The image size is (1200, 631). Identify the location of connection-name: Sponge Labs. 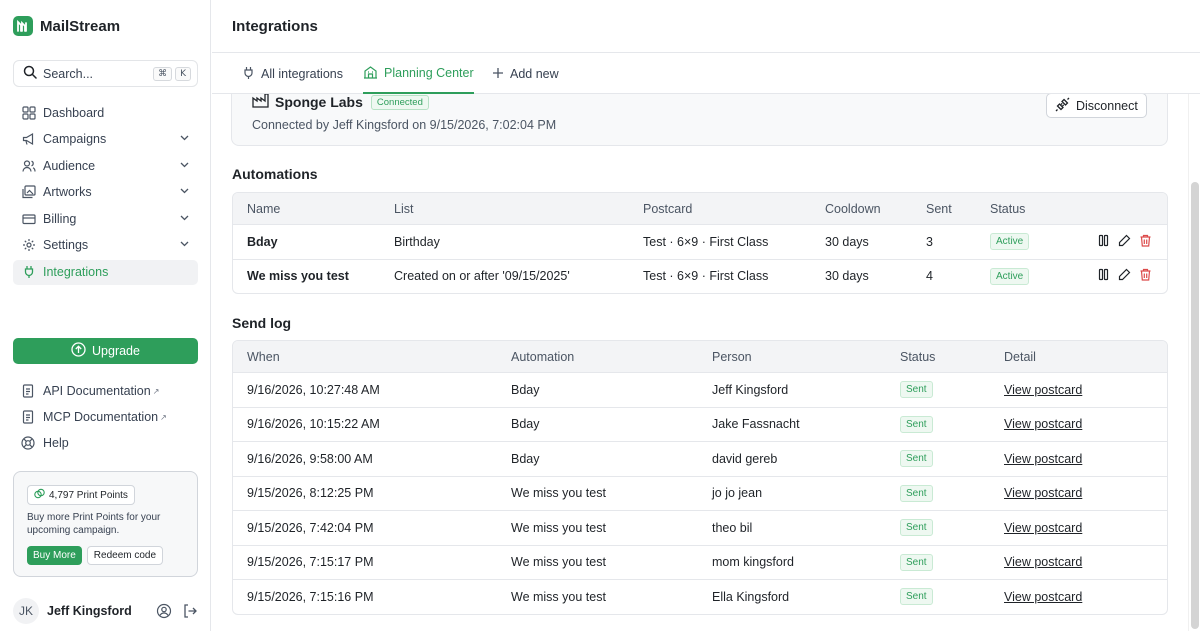
(319, 102).